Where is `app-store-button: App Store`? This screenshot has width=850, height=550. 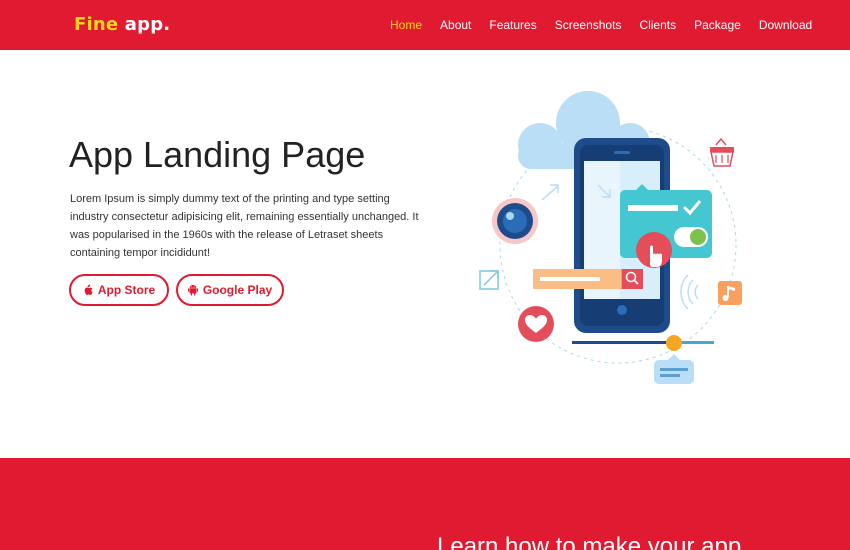
app-store-button: App Store is located at coordinates (119, 290).